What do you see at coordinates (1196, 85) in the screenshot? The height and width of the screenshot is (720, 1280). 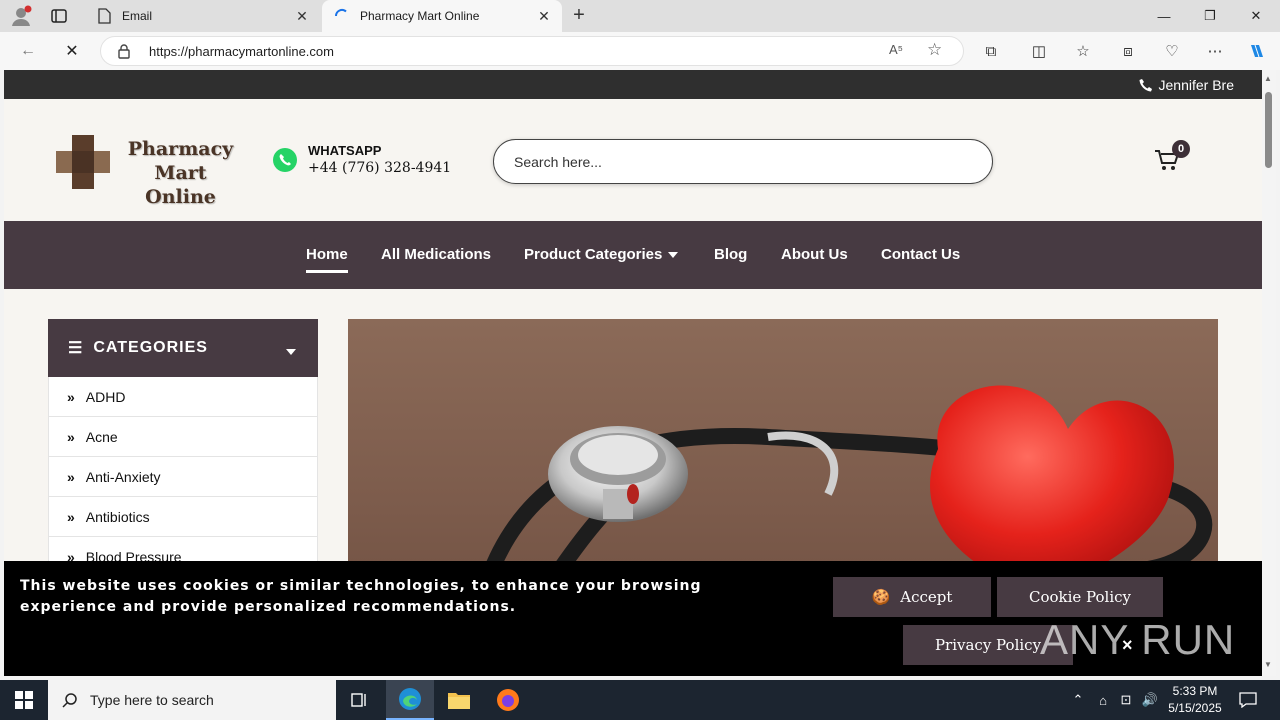 I see `top-user-name: Jennifer Bre` at bounding box center [1196, 85].